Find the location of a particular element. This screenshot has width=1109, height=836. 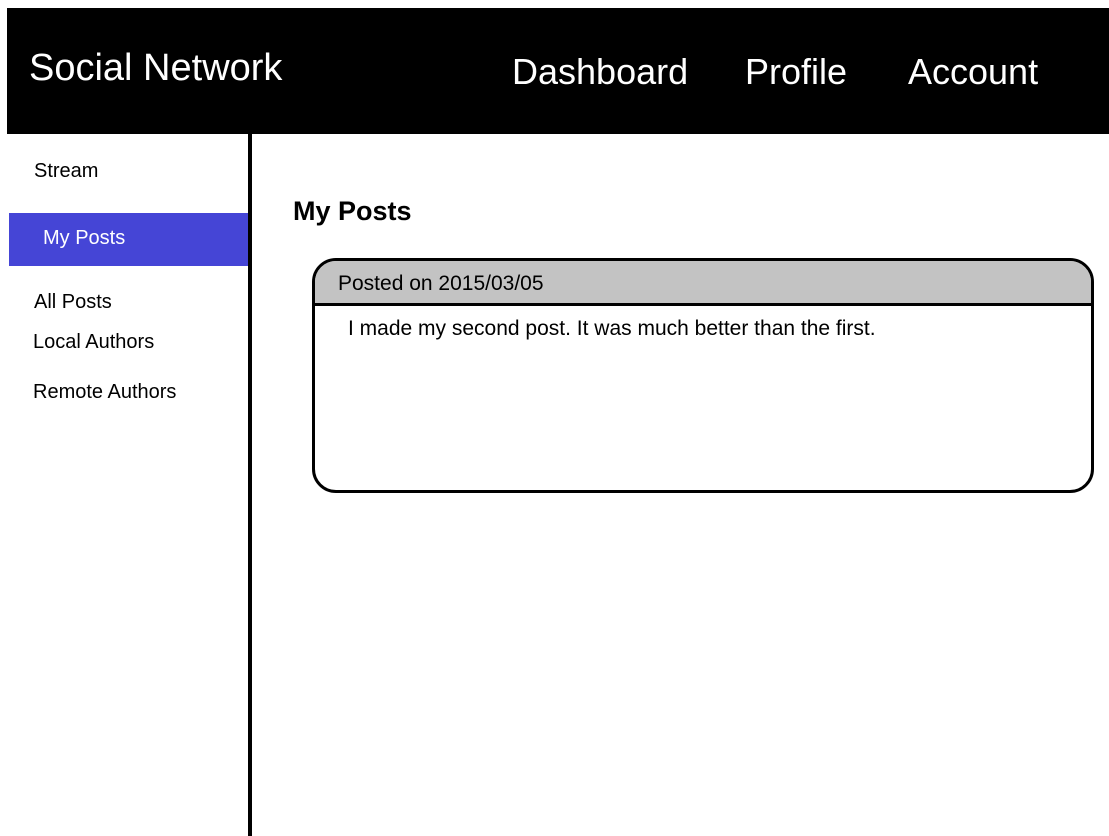

sidebar-item-label: My Posts is located at coordinates (84, 238).